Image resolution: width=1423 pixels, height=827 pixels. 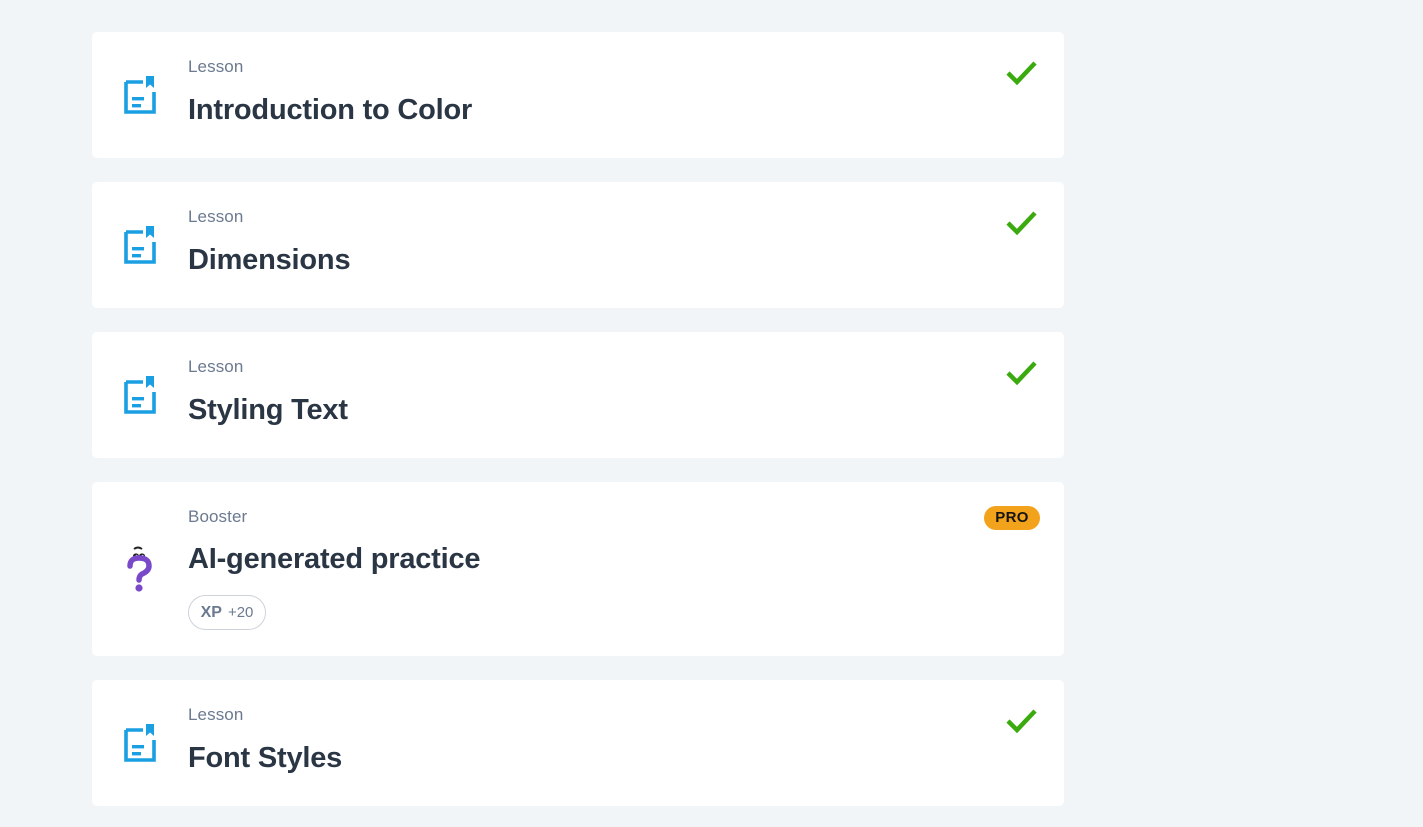 I want to click on pro-badge: PRO, so click(x=1012, y=518).